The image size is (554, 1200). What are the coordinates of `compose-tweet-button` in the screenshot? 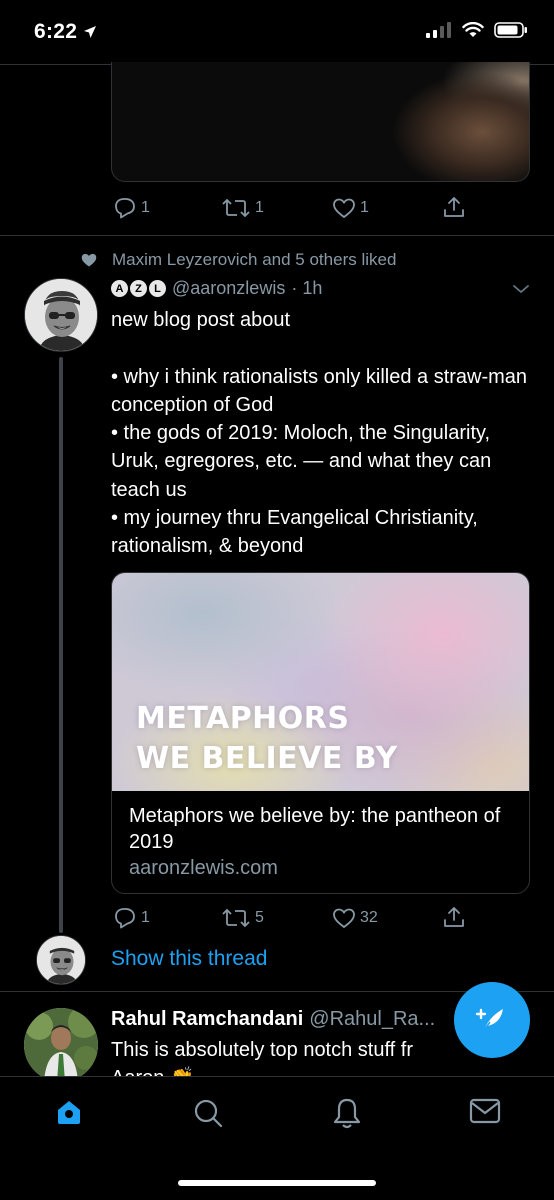 It's located at (492, 1020).